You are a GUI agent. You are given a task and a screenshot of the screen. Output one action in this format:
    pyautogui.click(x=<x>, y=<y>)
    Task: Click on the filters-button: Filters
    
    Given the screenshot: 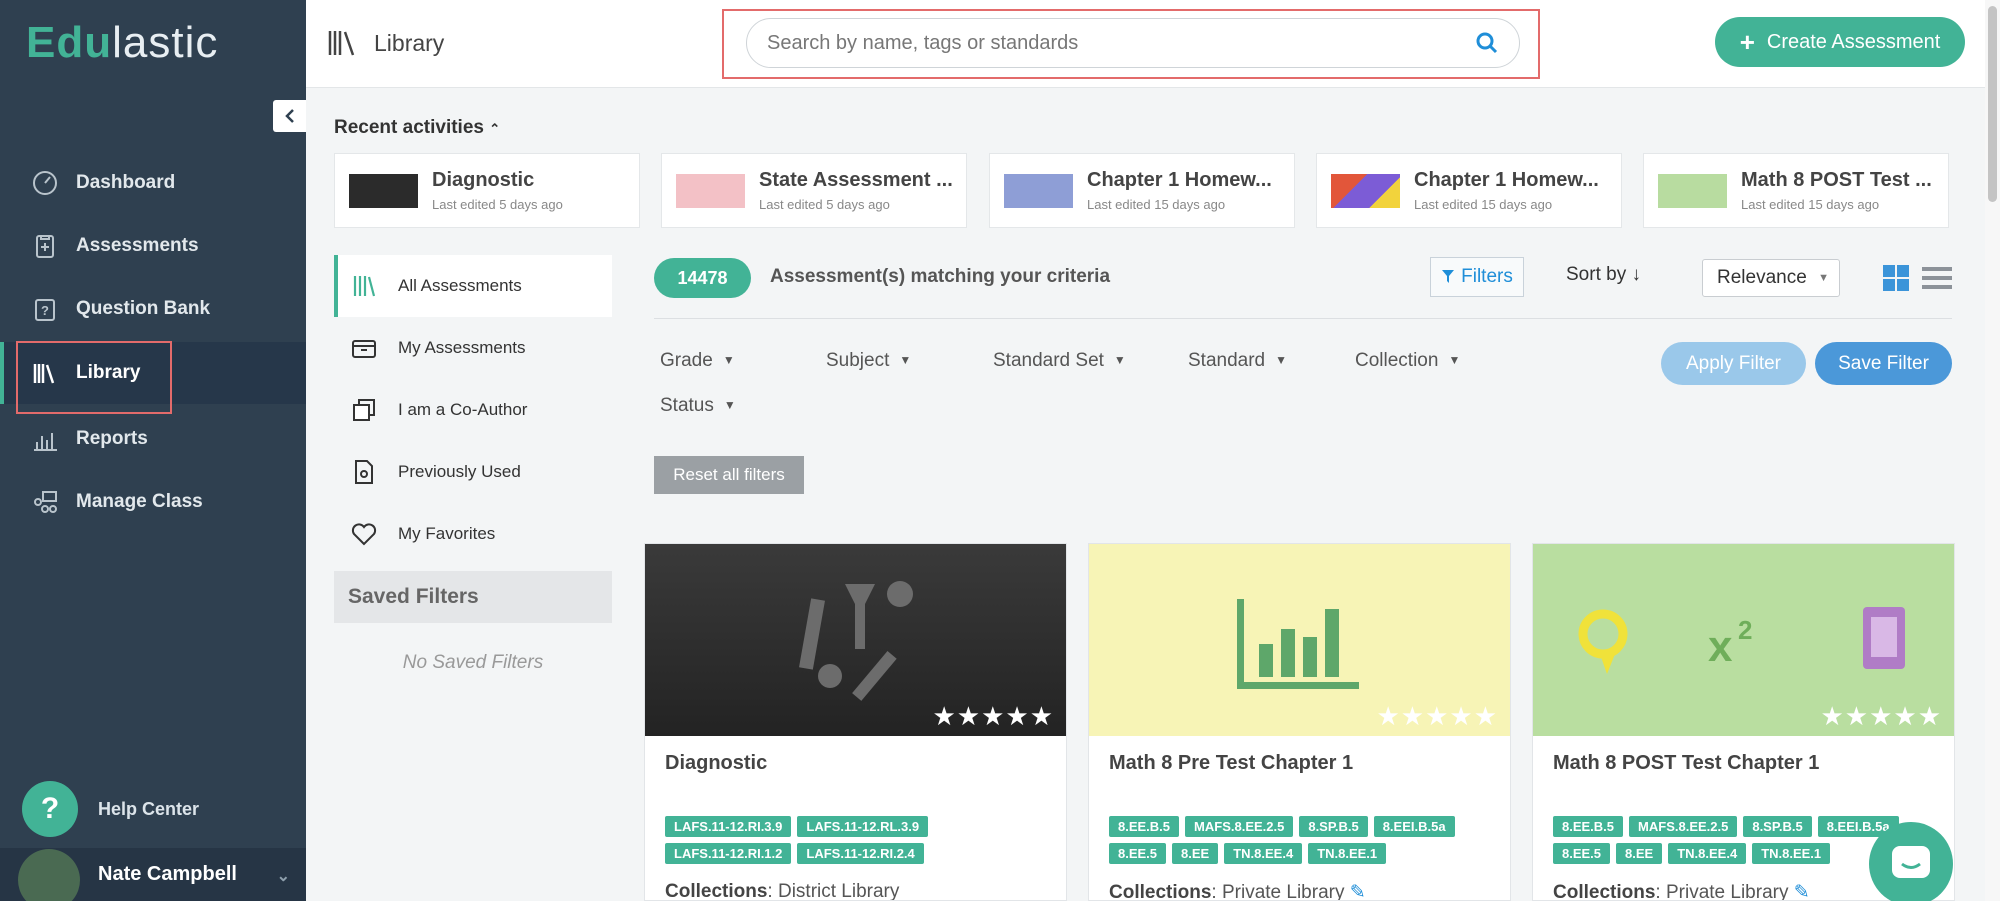 What is the action you would take?
    pyautogui.click(x=1477, y=277)
    